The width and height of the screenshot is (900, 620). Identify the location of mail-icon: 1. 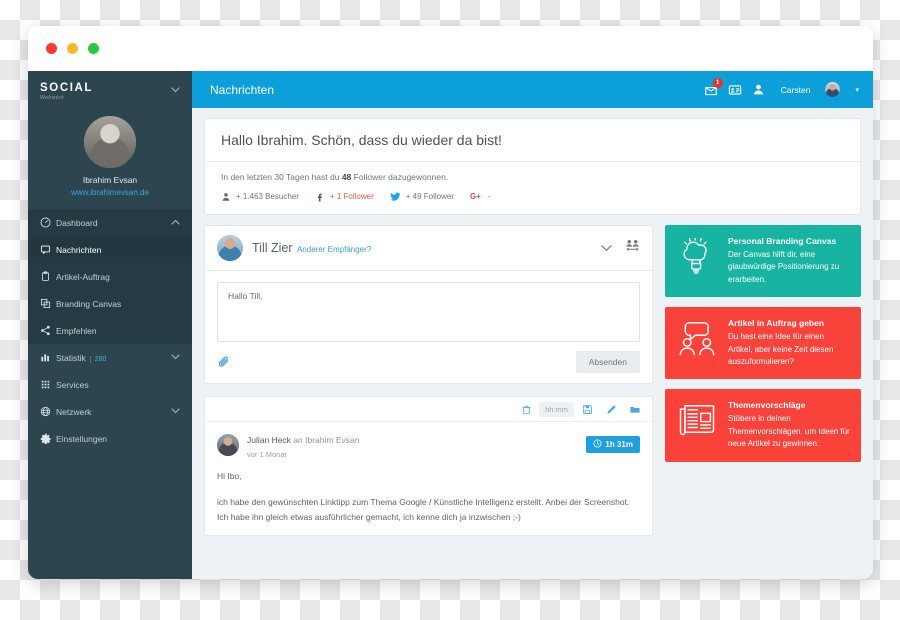
(713, 87).